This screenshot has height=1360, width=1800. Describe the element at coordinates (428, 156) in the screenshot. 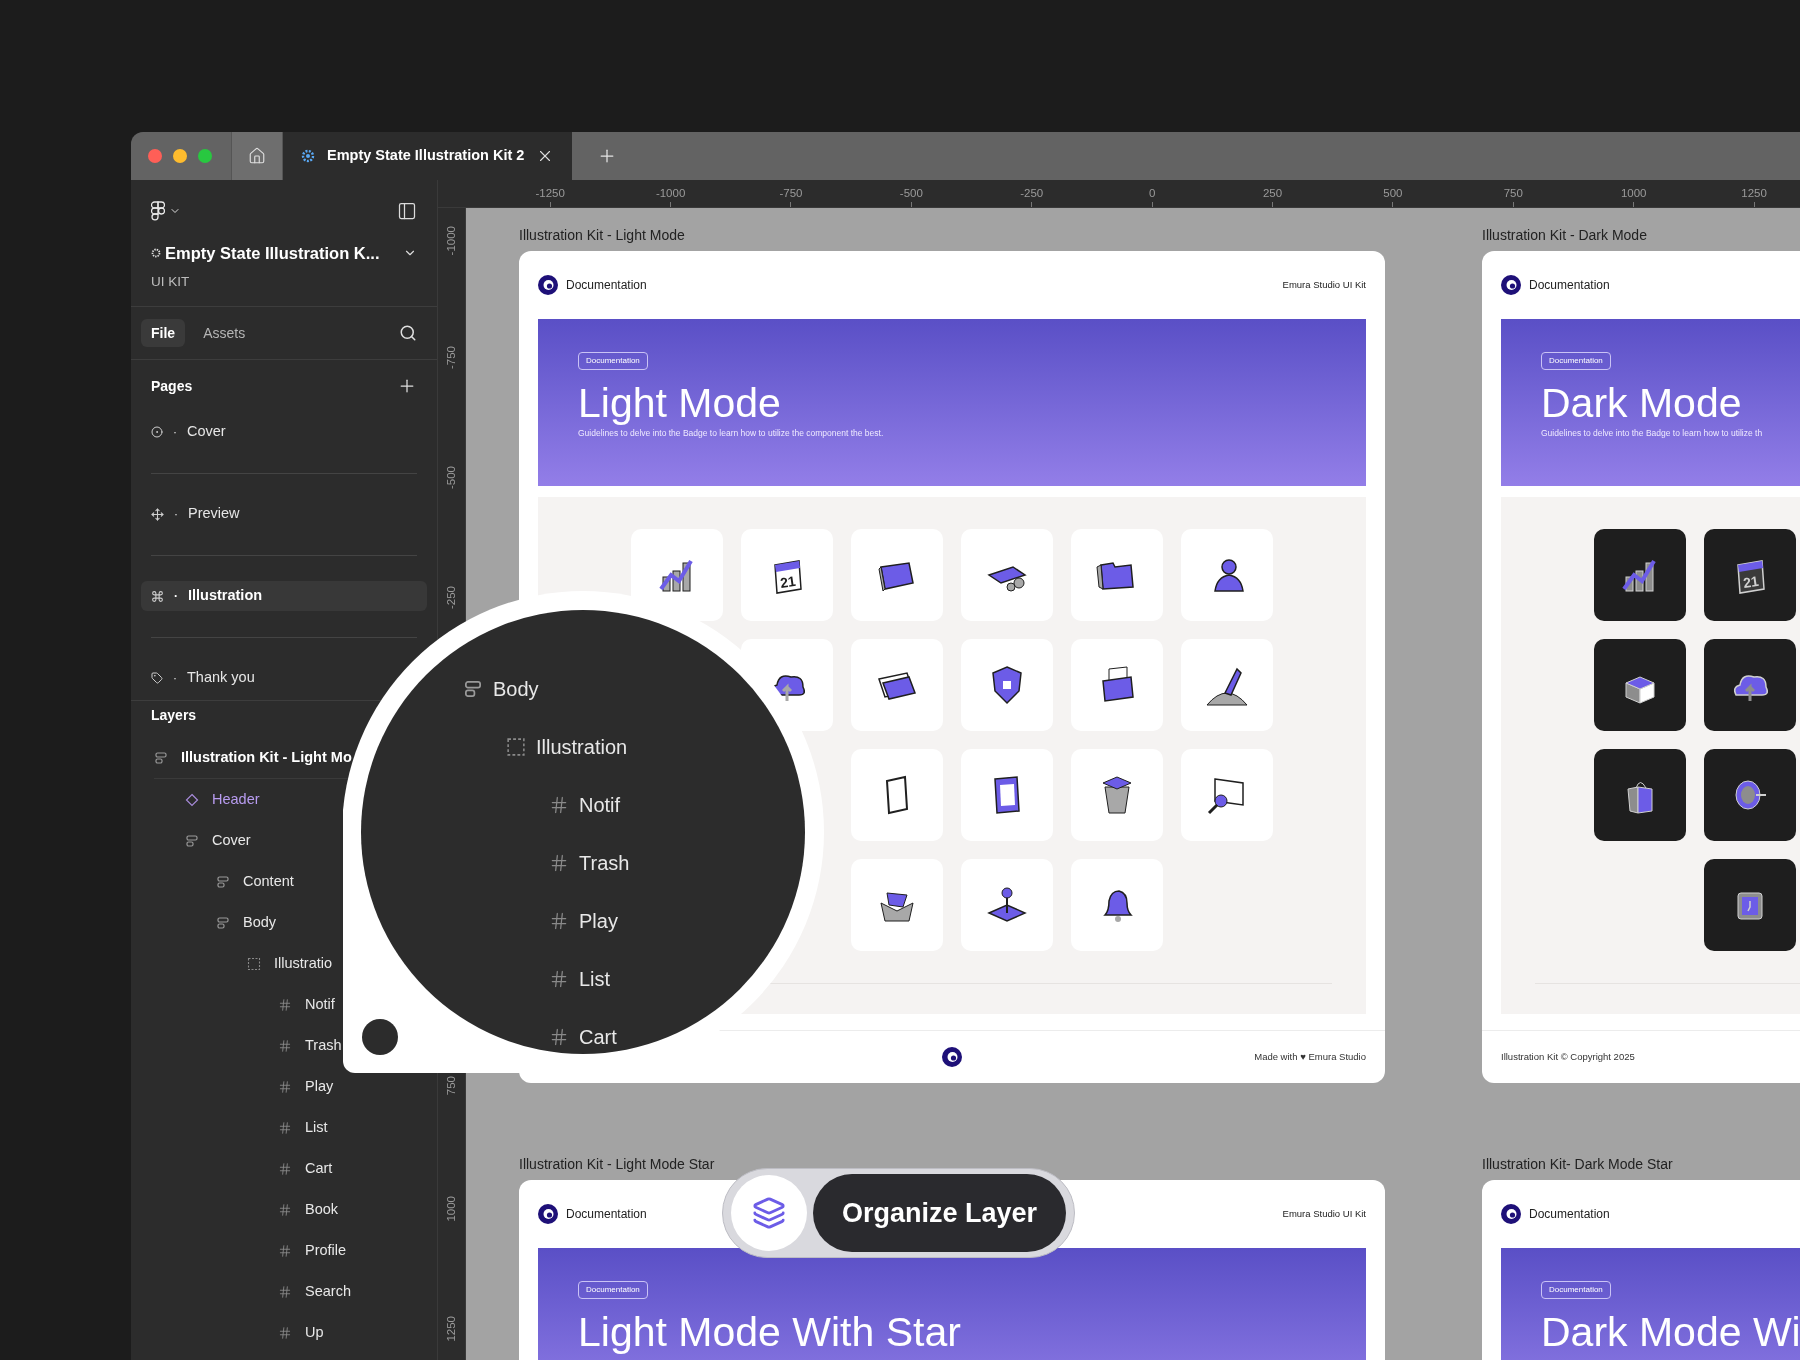

I see `document-tab: Empty State Illustration Kit 2` at that location.